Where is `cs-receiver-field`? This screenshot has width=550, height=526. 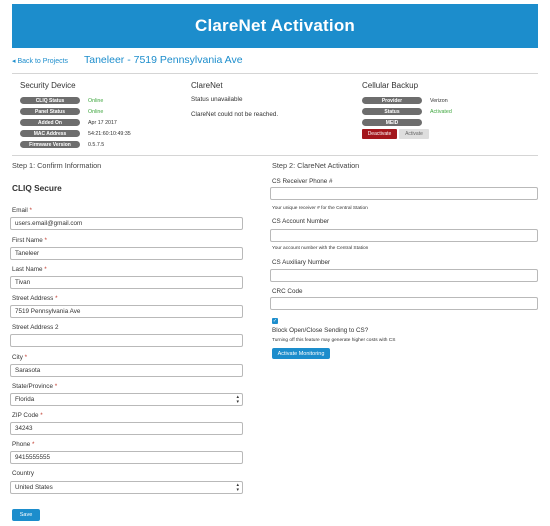
cs-receiver-field is located at coordinates (404, 193).